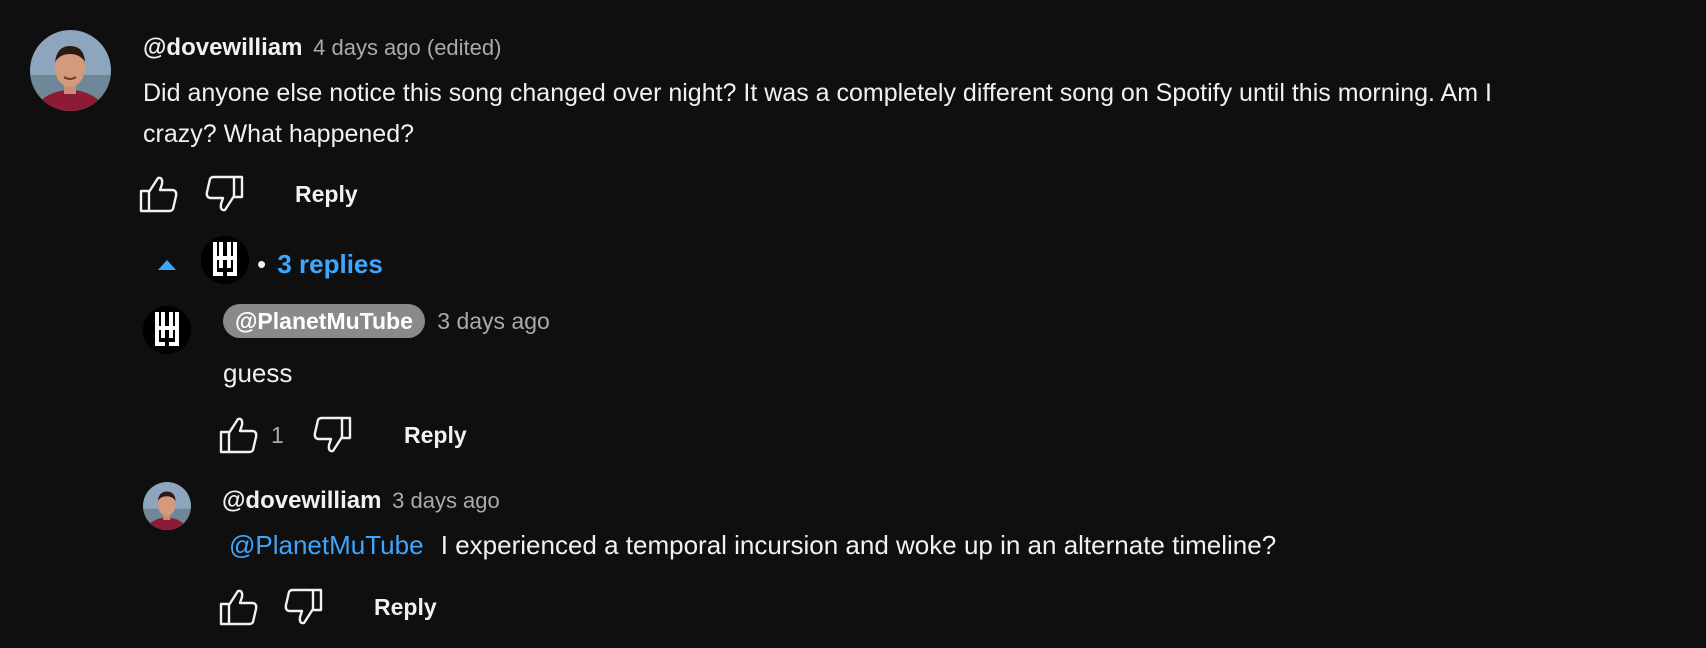 The image size is (1706, 648). I want to click on comment-text-line: crazy? What happened?, so click(279, 134).